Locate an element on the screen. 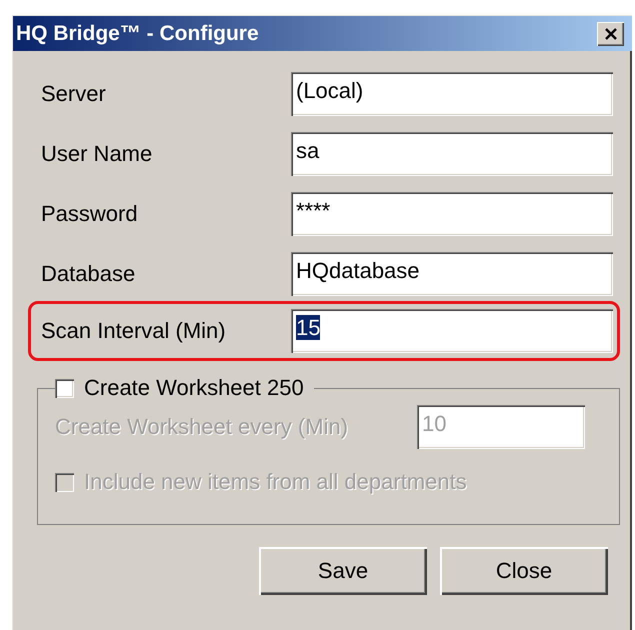 The image size is (635, 630). input-field: HQdatabase is located at coordinates (452, 274).